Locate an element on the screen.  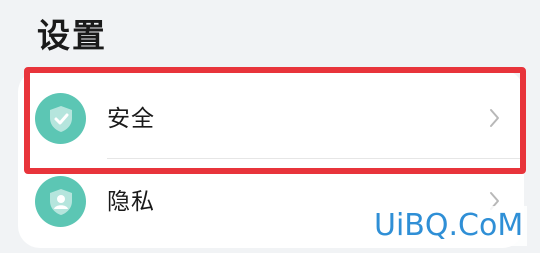
shield-person-icon is located at coordinates (60, 201).